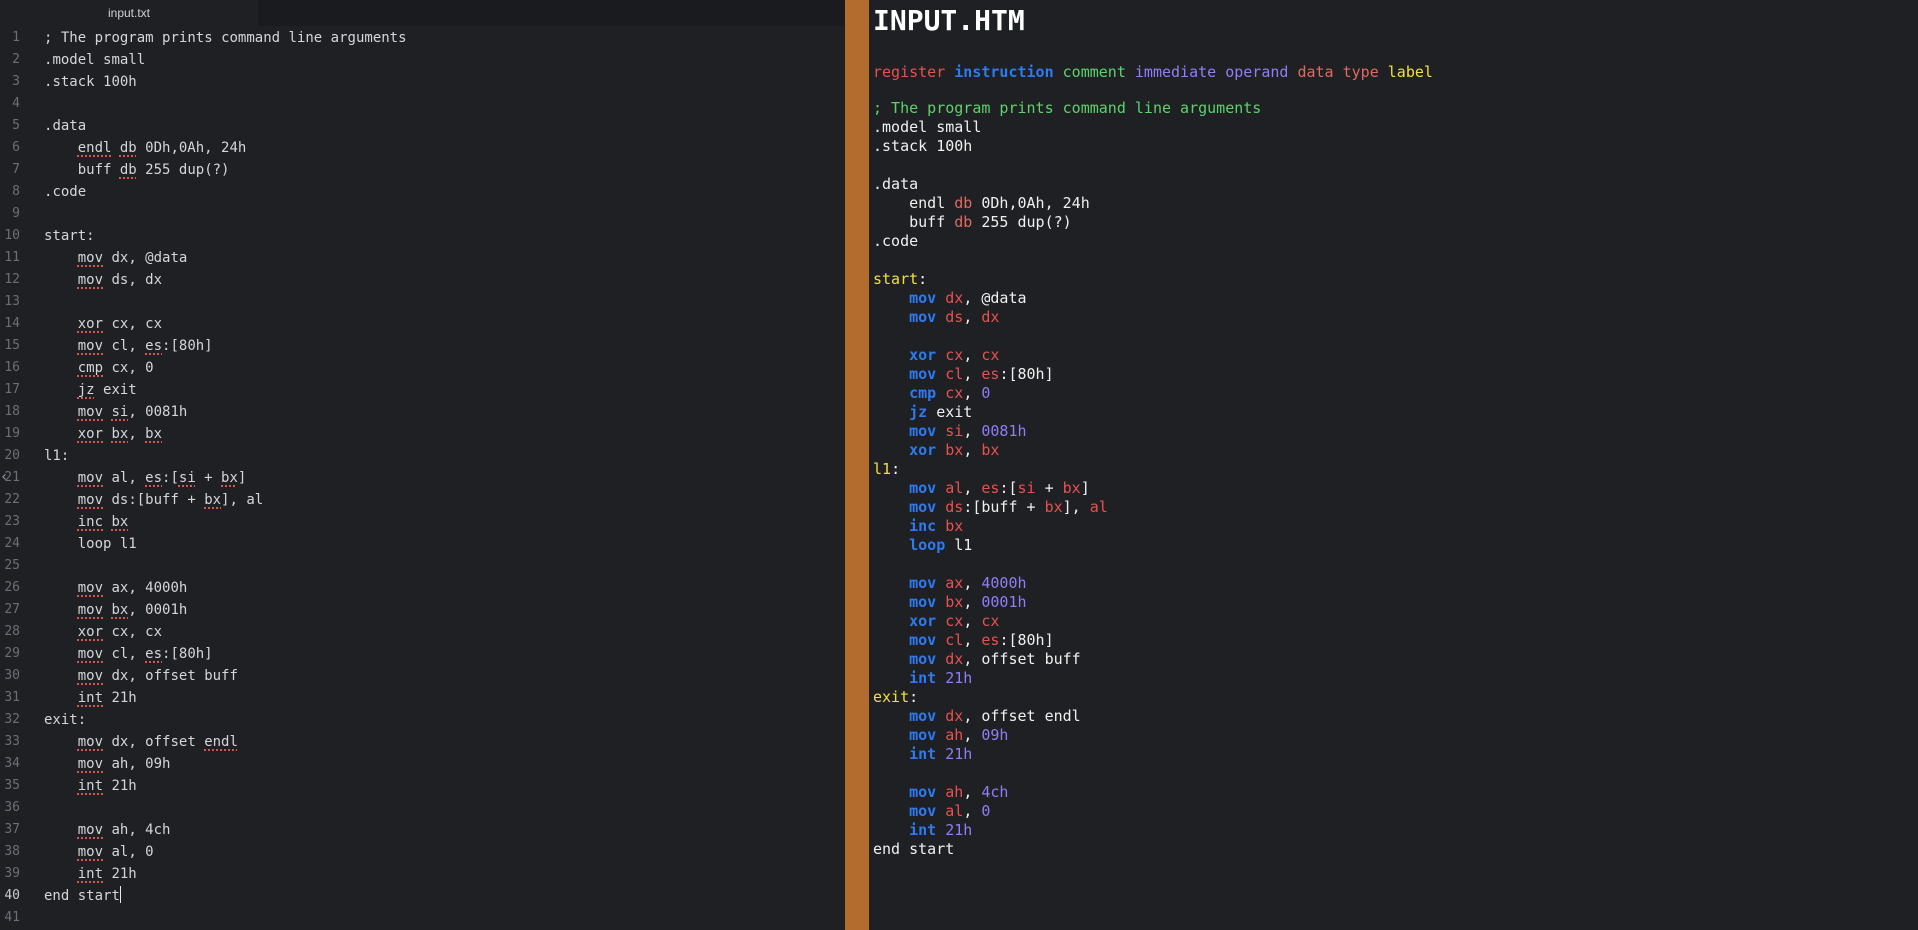  I want to click on editor-line: 27 mov bx, 0001h, so click(422, 610).